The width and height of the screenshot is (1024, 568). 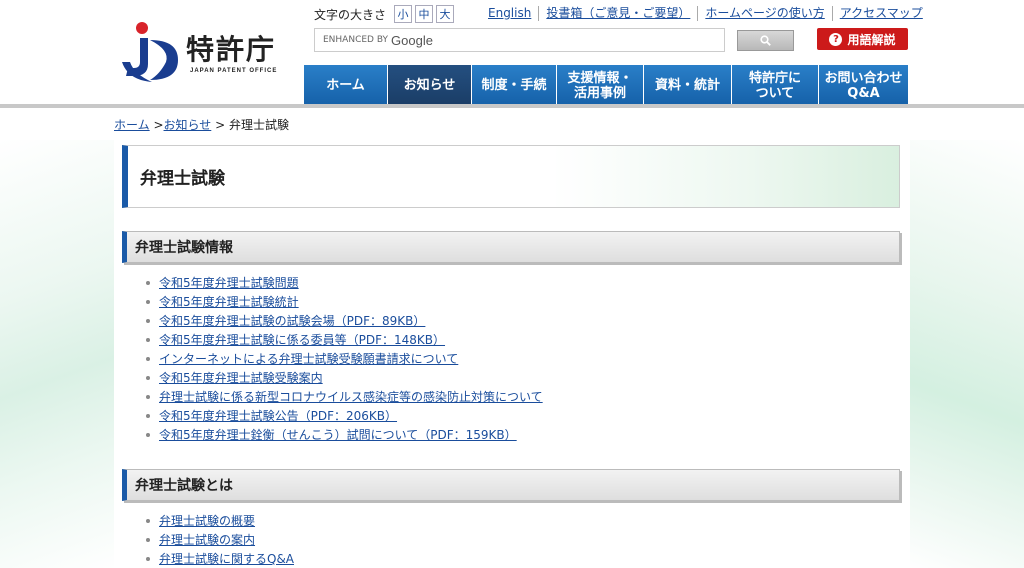 I want to click on nav-about-jpo: 特許庁に ついて, so click(x=775, y=85).